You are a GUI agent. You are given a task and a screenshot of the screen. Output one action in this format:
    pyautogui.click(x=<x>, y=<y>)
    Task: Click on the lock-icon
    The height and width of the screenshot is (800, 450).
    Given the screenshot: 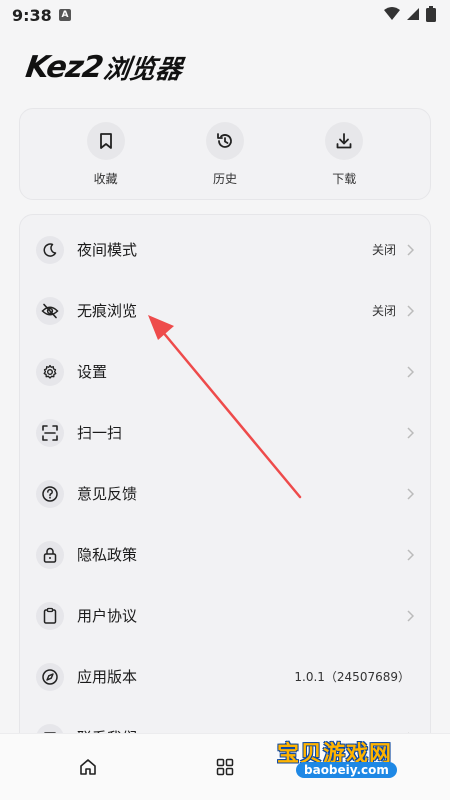 What is the action you would take?
    pyautogui.click(x=50, y=554)
    